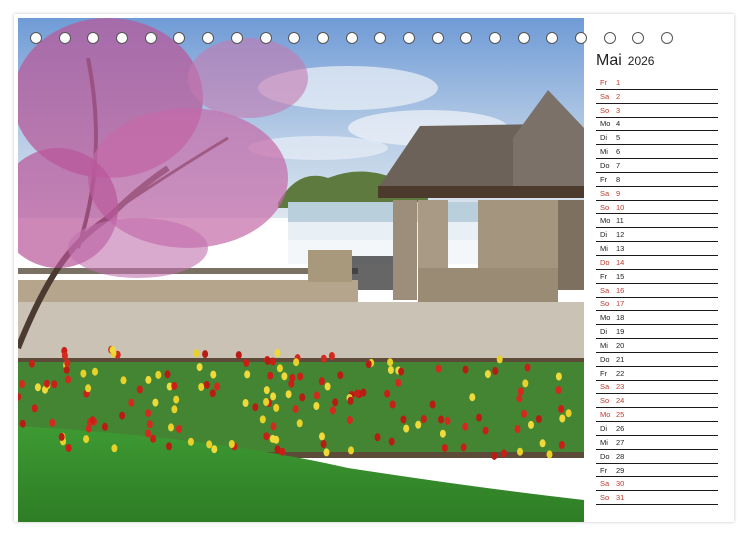  Describe the element at coordinates (620, 442) in the screenshot. I see `day-number: 27` at that location.